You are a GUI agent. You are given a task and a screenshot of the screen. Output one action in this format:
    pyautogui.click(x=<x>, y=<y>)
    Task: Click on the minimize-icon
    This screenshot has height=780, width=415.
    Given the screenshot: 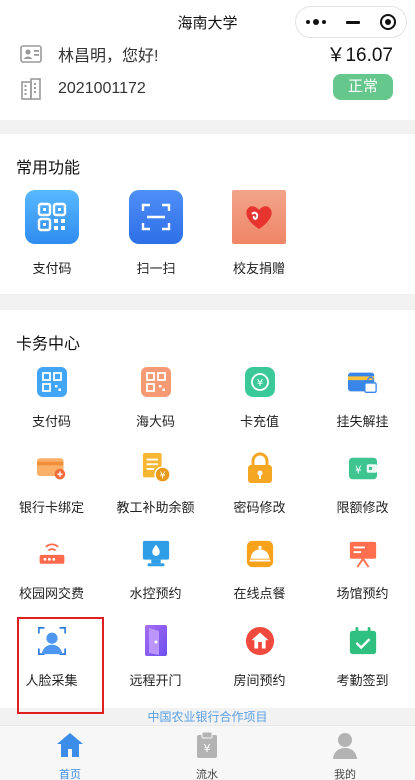 What is the action you would take?
    pyautogui.click(x=353, y=22)
    